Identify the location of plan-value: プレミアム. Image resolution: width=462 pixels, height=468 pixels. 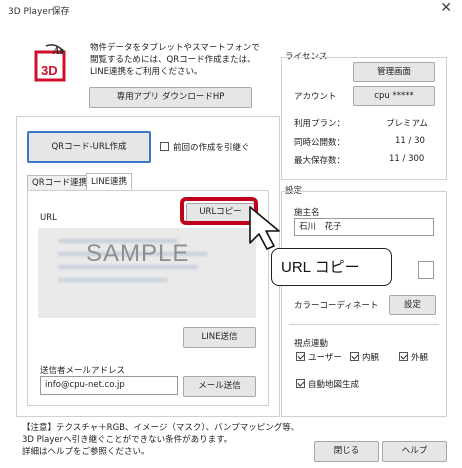
(407, 124).